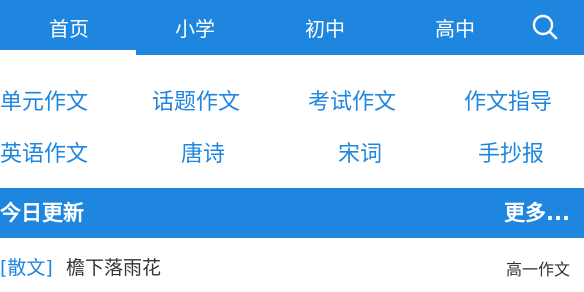 The height and width of the screenshot is (292, 584). I want to click on tab-home-label: 首页, so click(69, 29).